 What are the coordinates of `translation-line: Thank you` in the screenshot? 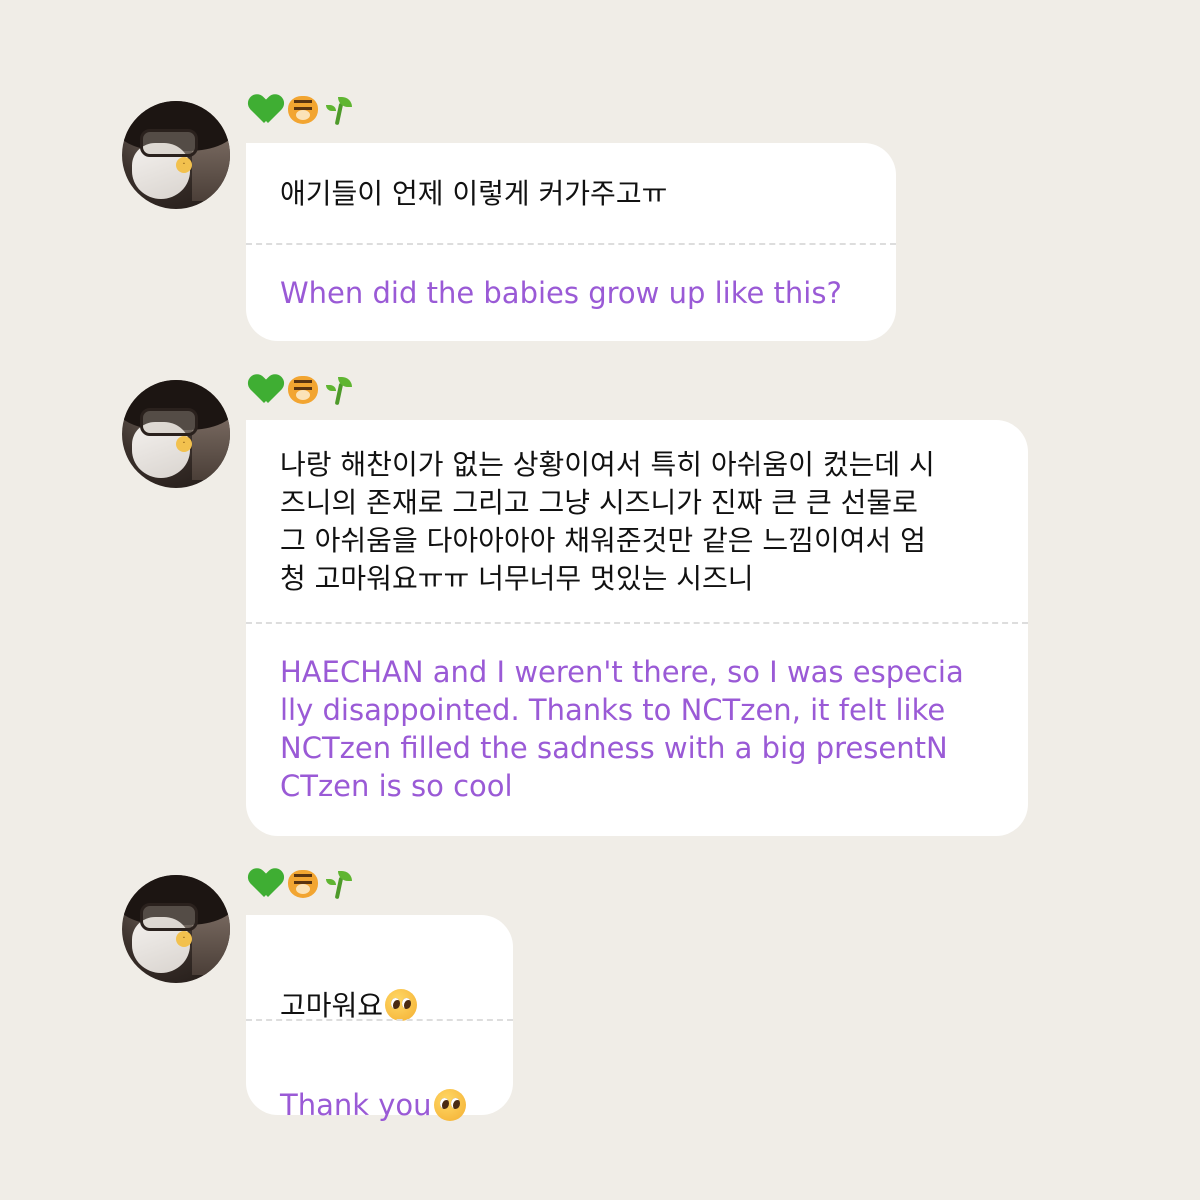 It's located at (381, 1086).